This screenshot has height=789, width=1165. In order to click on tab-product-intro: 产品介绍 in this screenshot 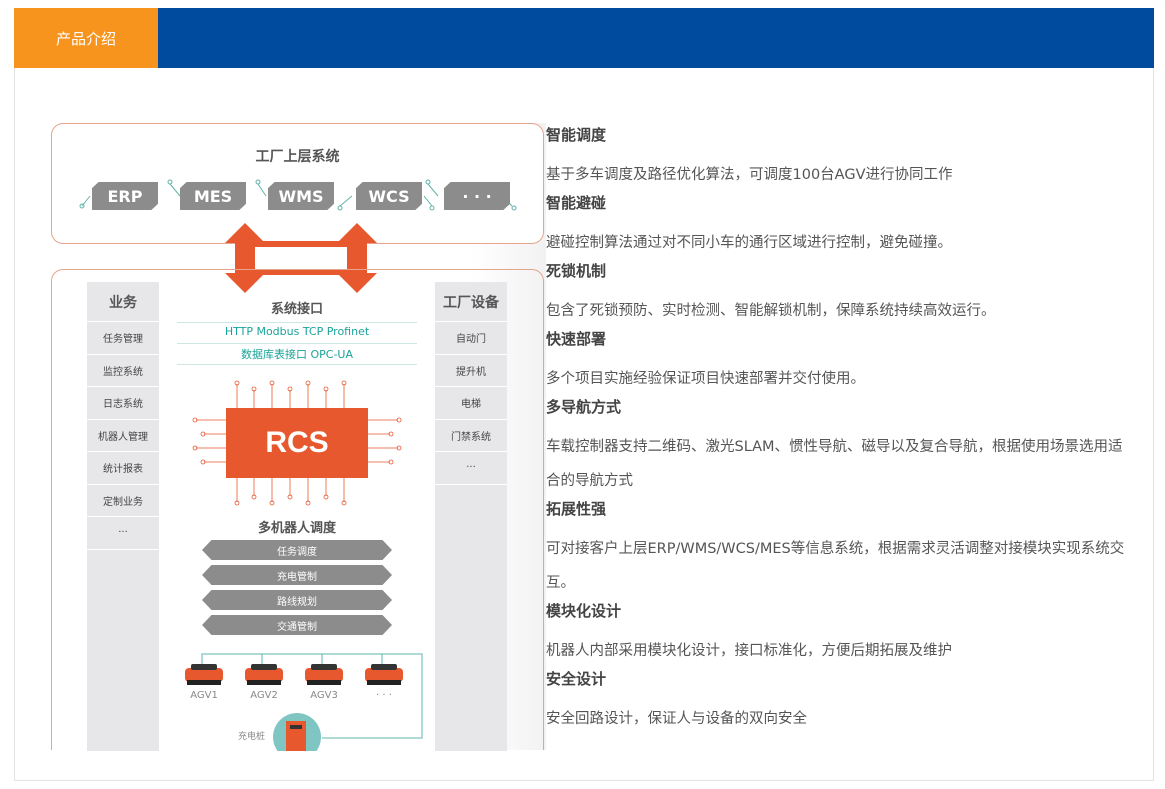, I will do `click(86, 38)`.